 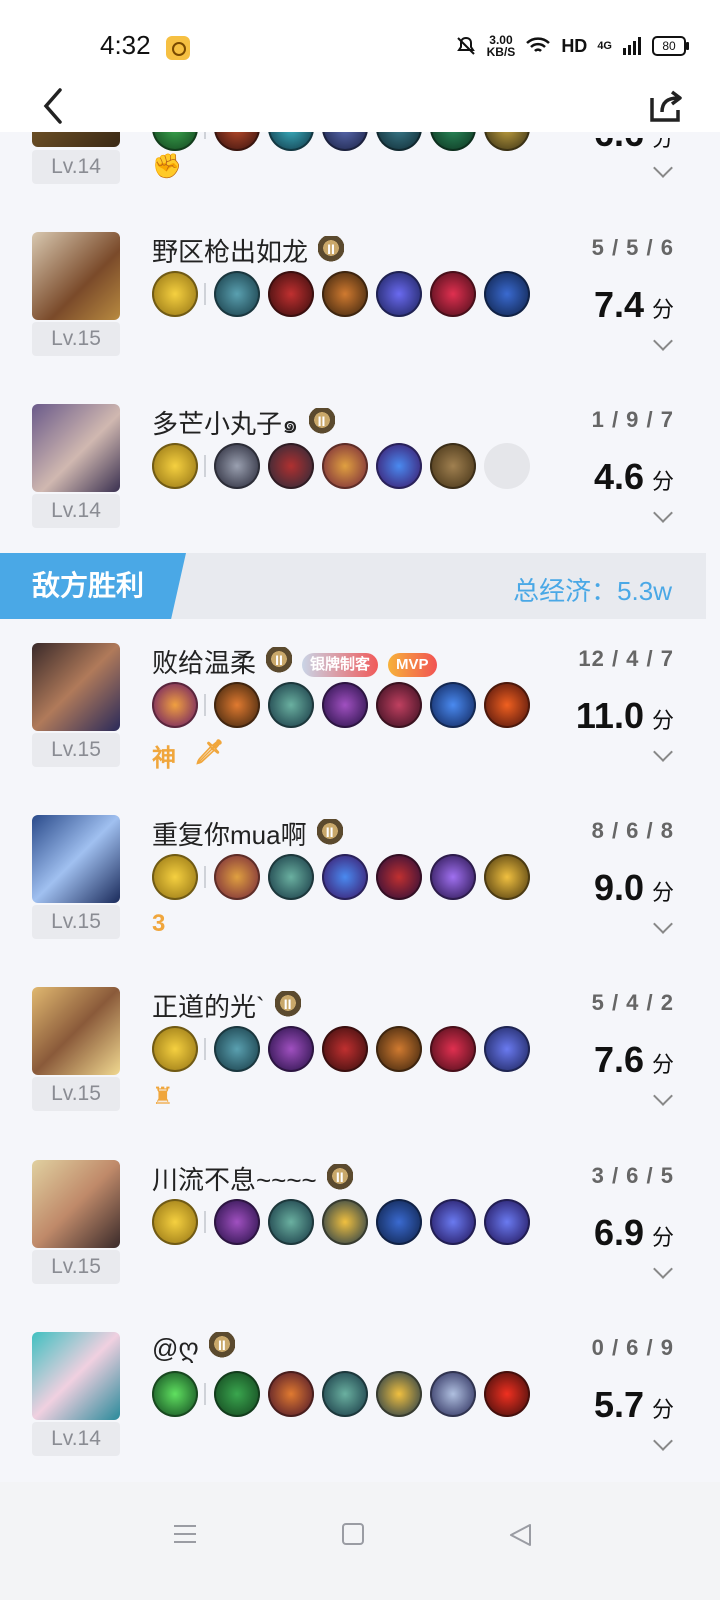 I want to click on mvp-badge: MVP, so click(x=412, y=665).